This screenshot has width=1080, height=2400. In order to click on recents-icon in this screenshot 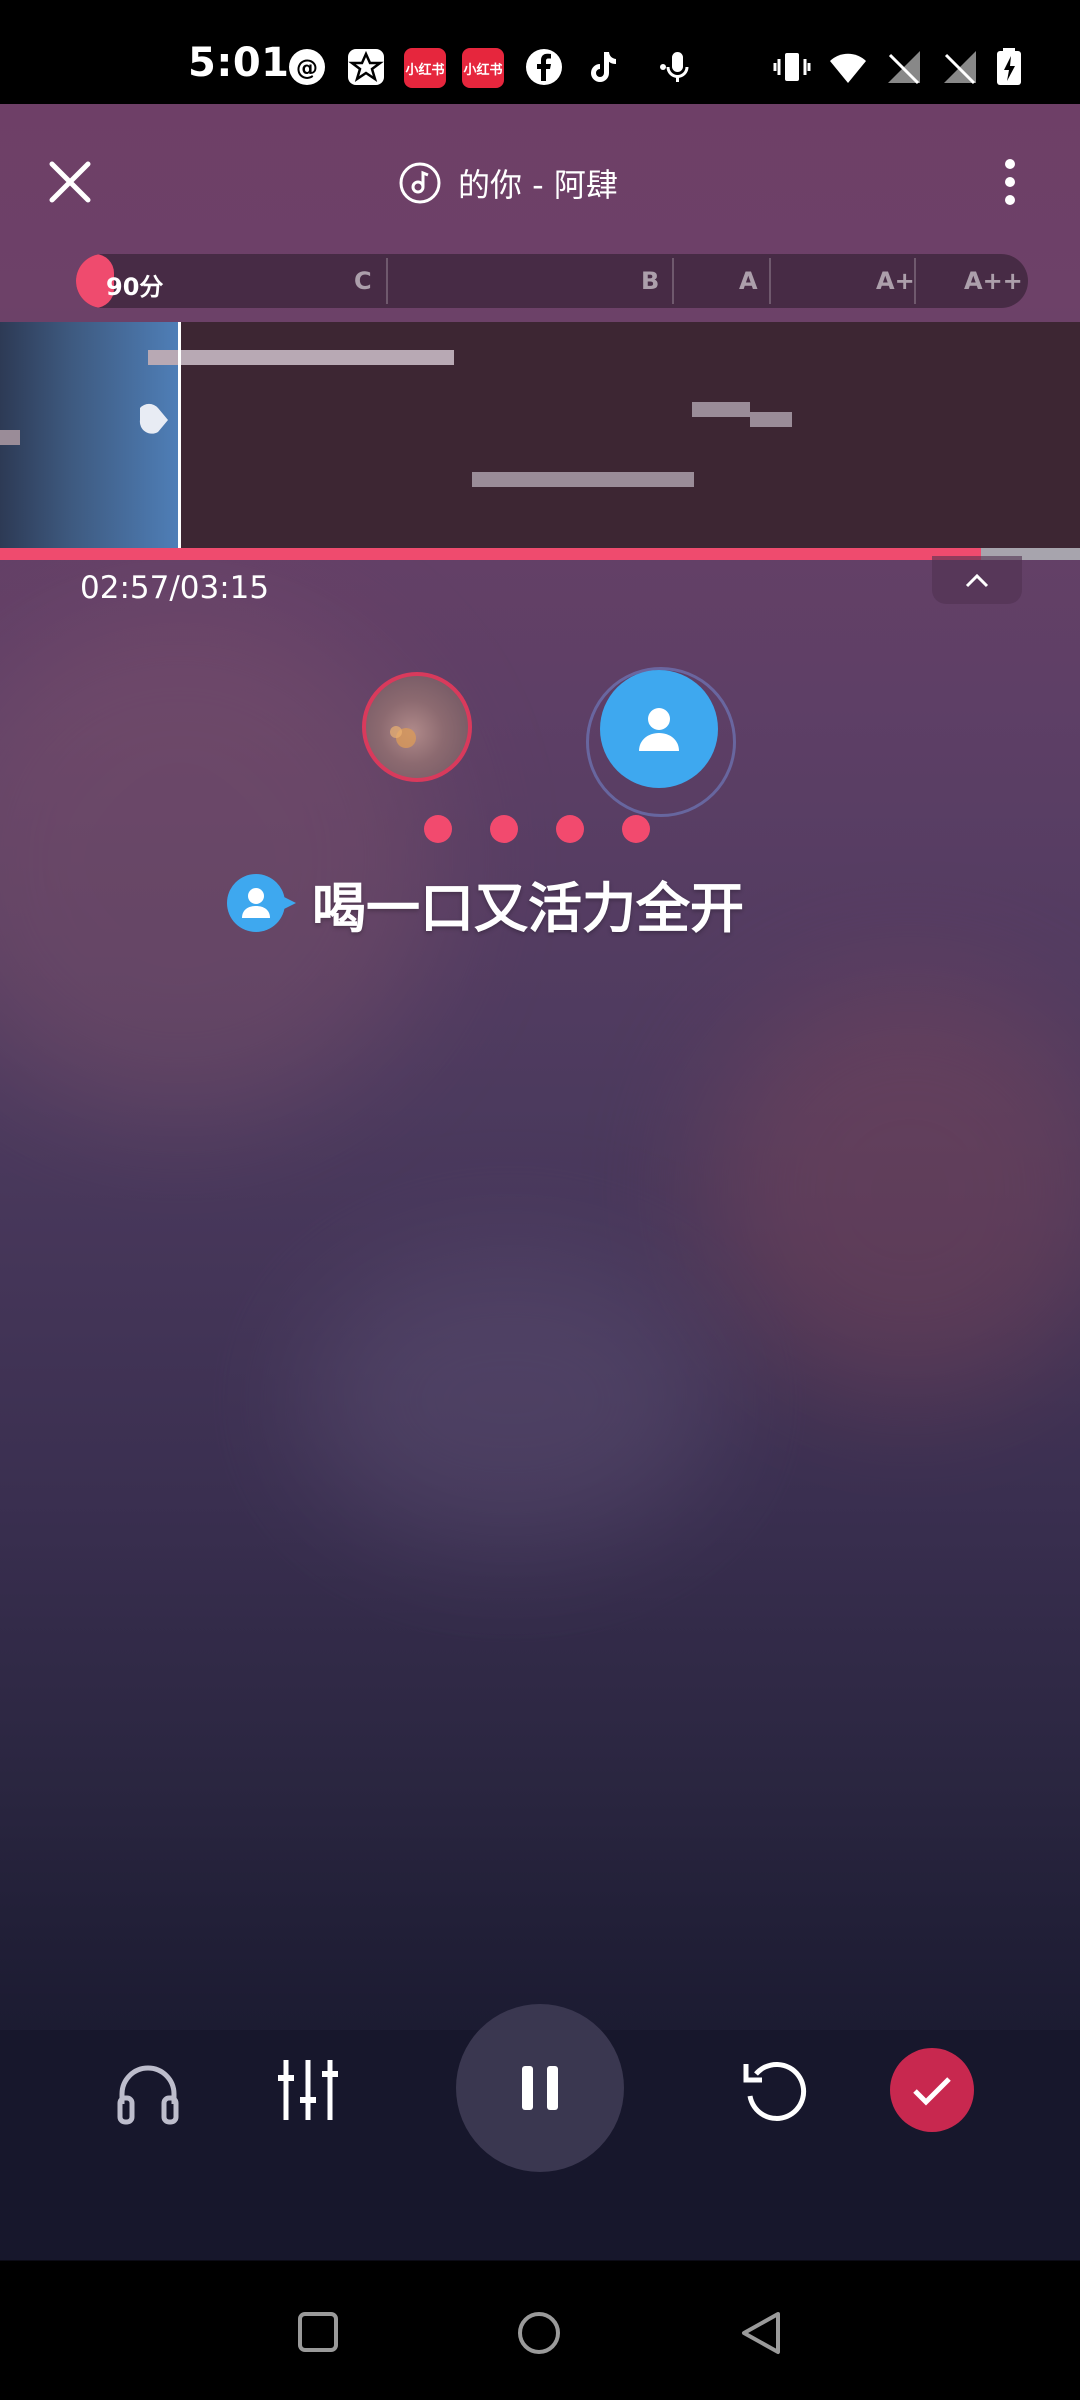, I will do `click(318, 2332)`.